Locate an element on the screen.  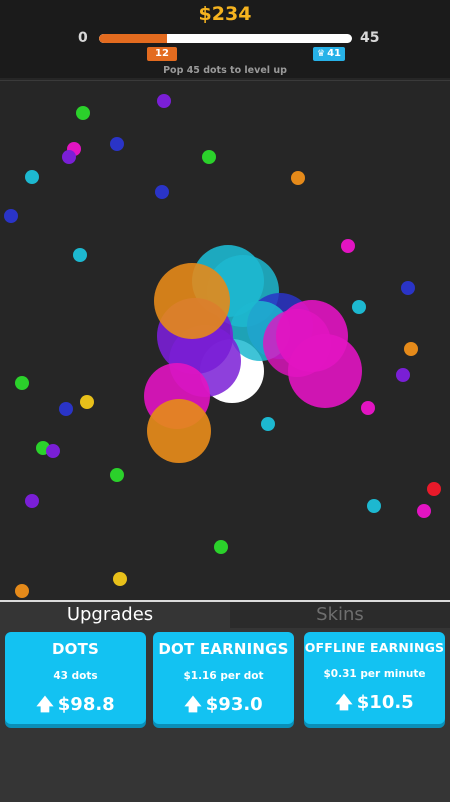
crown-icon: ♛ is located at coordinates (321, 54).